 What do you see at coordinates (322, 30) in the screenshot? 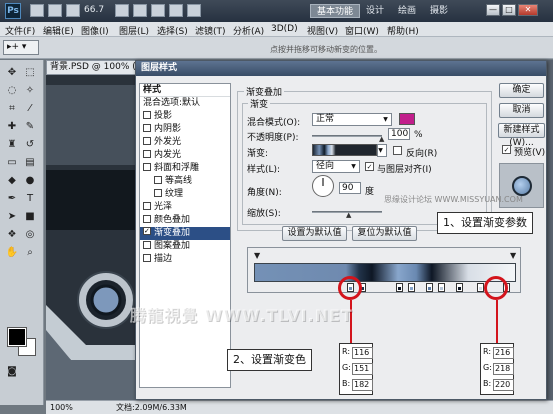
I see `menu-view: 视图(V)` at bounding box center [322, 30].